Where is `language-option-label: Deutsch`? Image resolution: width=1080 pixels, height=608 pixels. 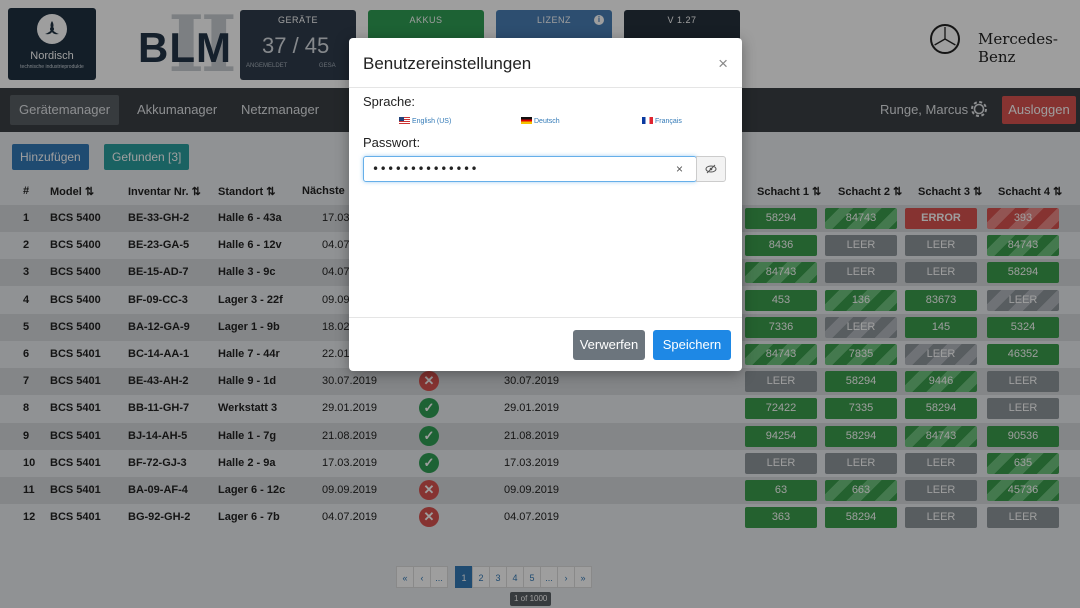
language-option-label: Deutsch is located at coordinates (547, 121).